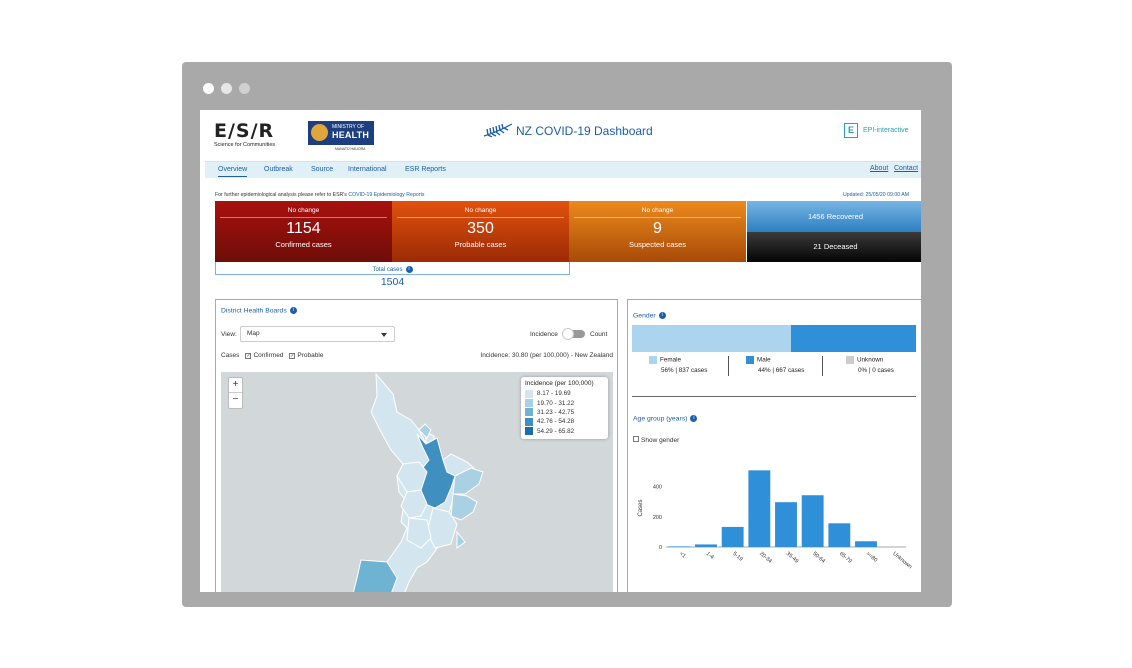 This screenshot has height=668, width=1132. I want to click on toggle-knob, so click(568, 334).